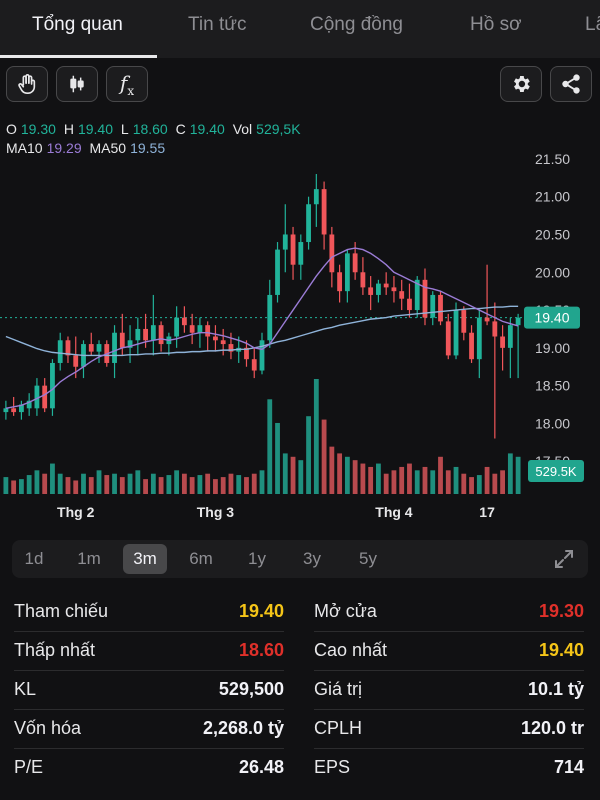  I want to click on range-3y: 3y, so click(312, 559).